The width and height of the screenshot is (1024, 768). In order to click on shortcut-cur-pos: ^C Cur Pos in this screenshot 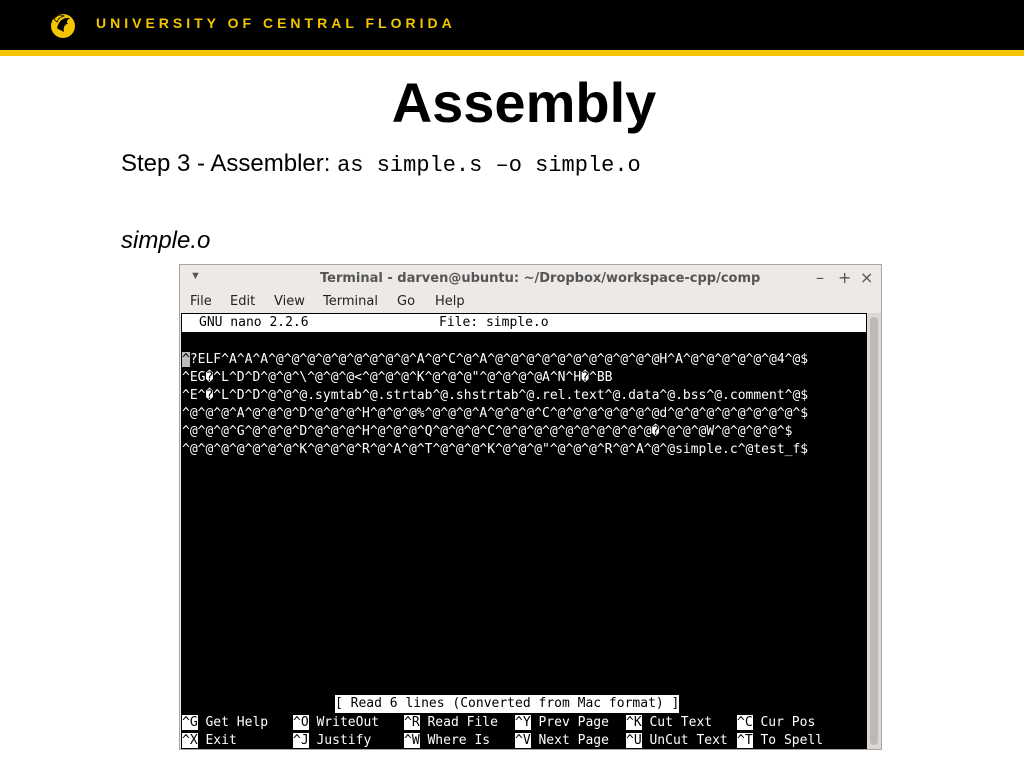, I will do `click(776, 723)`.